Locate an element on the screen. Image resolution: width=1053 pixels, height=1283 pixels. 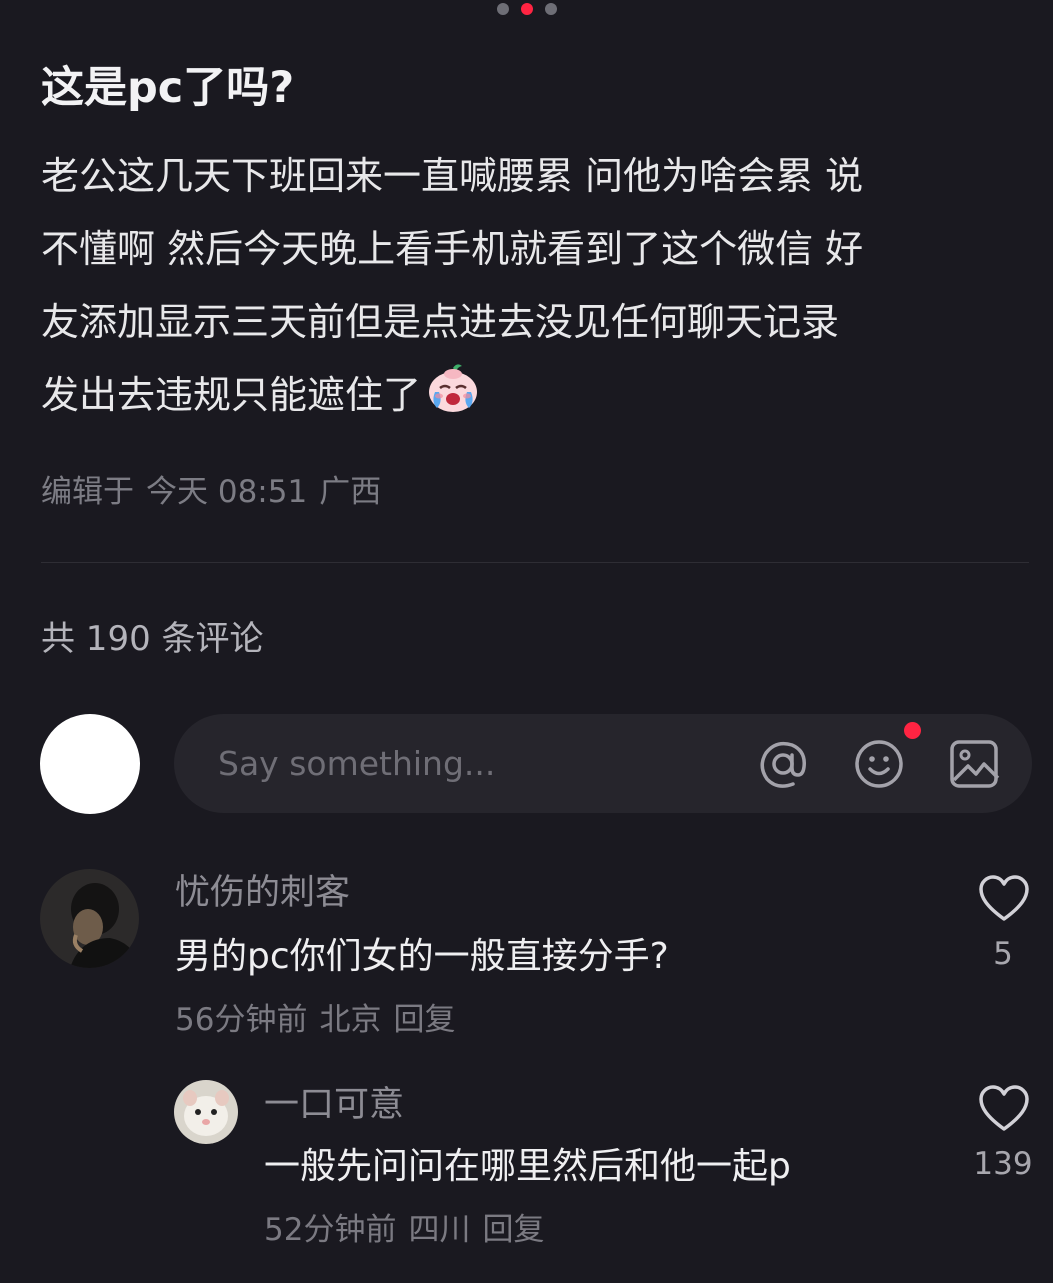
comment-text: 男的pc你们女的一般直接分手? is located at coordinates (422, 957).